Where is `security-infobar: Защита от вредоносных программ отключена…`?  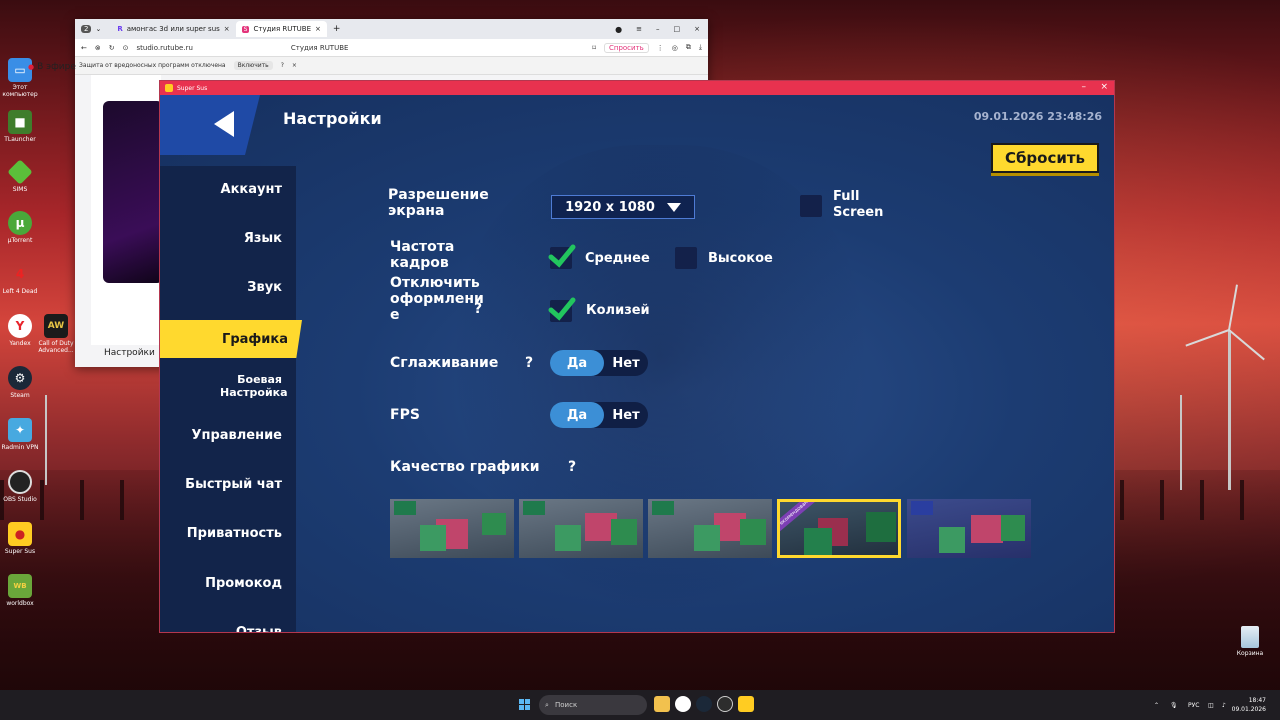 security-infobar: Защита от вредоносных программ отключена… is located at coordinates (391, 66).